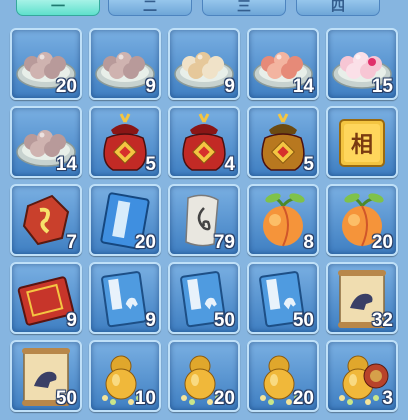 Image resolution: width=408 pixels, height=420 pixels. I want to click on item-count: 7, so click(71, 242).